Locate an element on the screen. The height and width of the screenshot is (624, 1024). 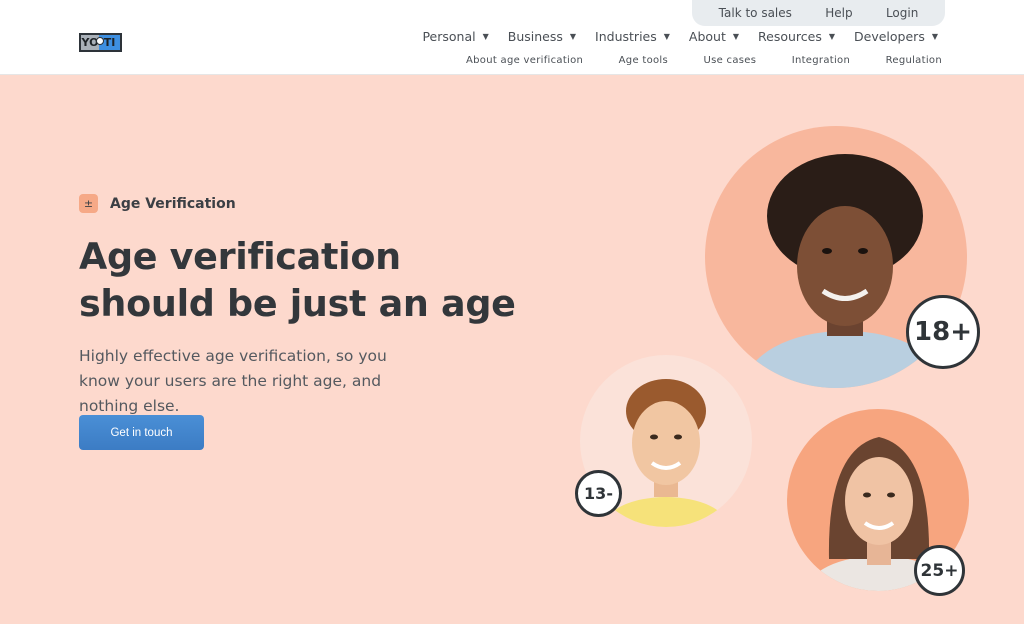
logo-dot-icon is located at coordinates (100, 41).